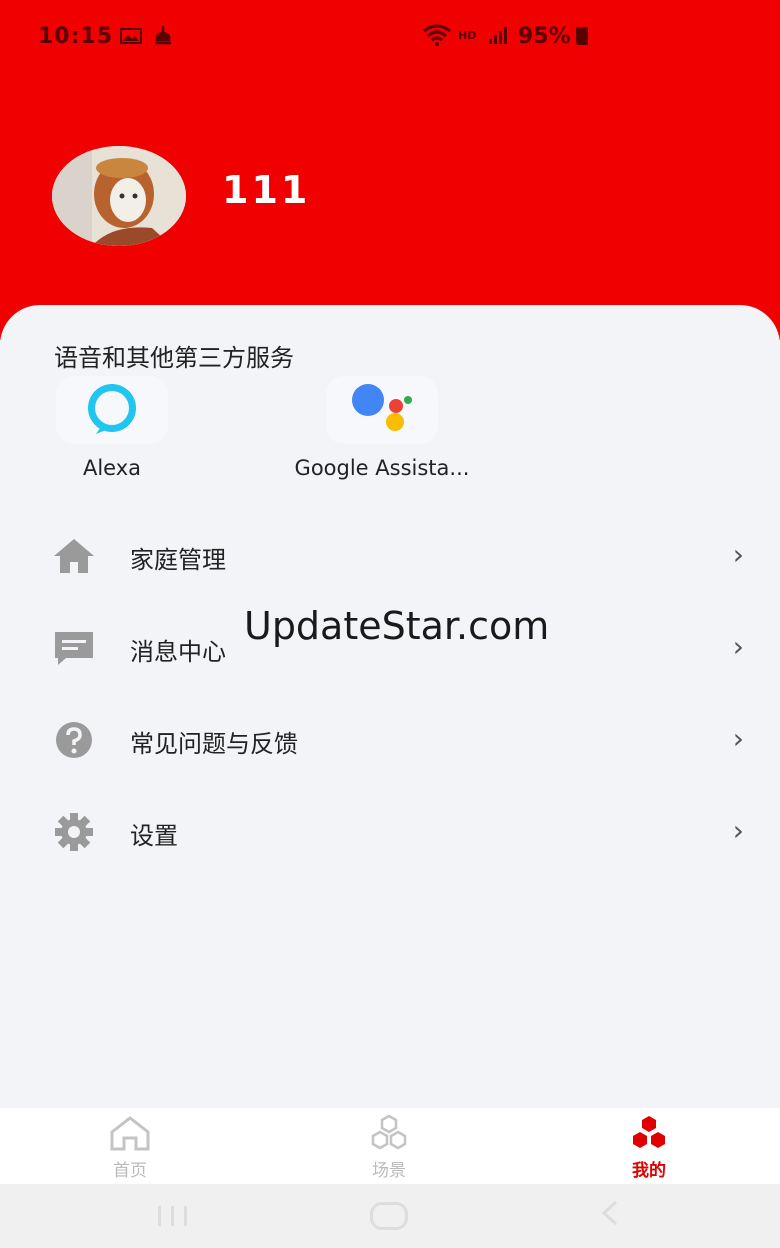  Describe the element at coordinates (544, 36) in the screenshot. I see `battery-percent: 95%` at that location.